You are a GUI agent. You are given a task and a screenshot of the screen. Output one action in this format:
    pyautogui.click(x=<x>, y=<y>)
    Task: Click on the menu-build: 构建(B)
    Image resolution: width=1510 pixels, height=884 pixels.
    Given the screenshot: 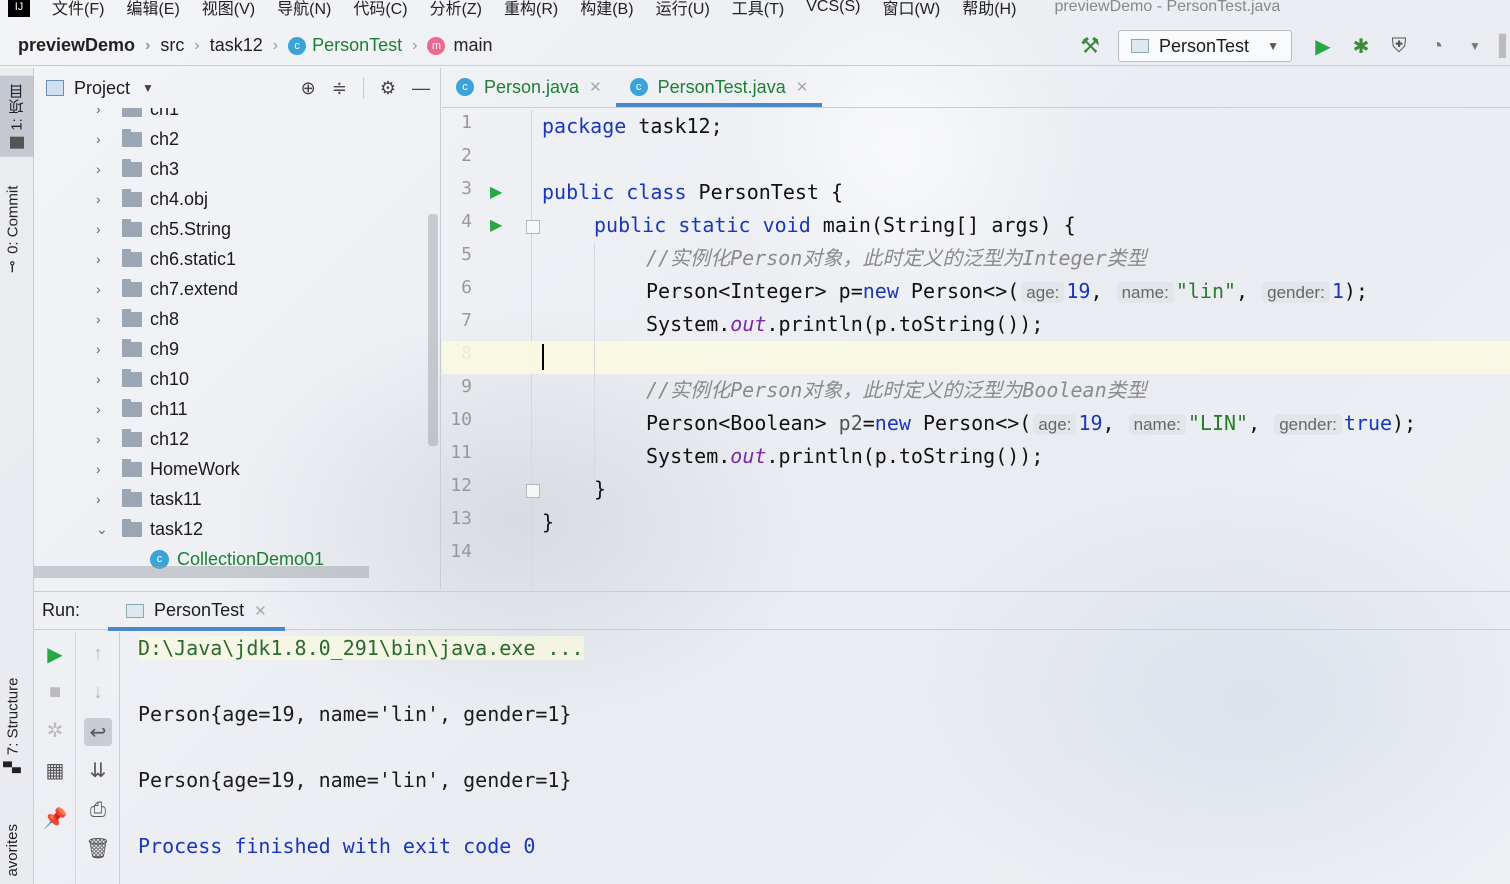 What is the action you would take?
    pyautogui.click(x=606, y=9)
    